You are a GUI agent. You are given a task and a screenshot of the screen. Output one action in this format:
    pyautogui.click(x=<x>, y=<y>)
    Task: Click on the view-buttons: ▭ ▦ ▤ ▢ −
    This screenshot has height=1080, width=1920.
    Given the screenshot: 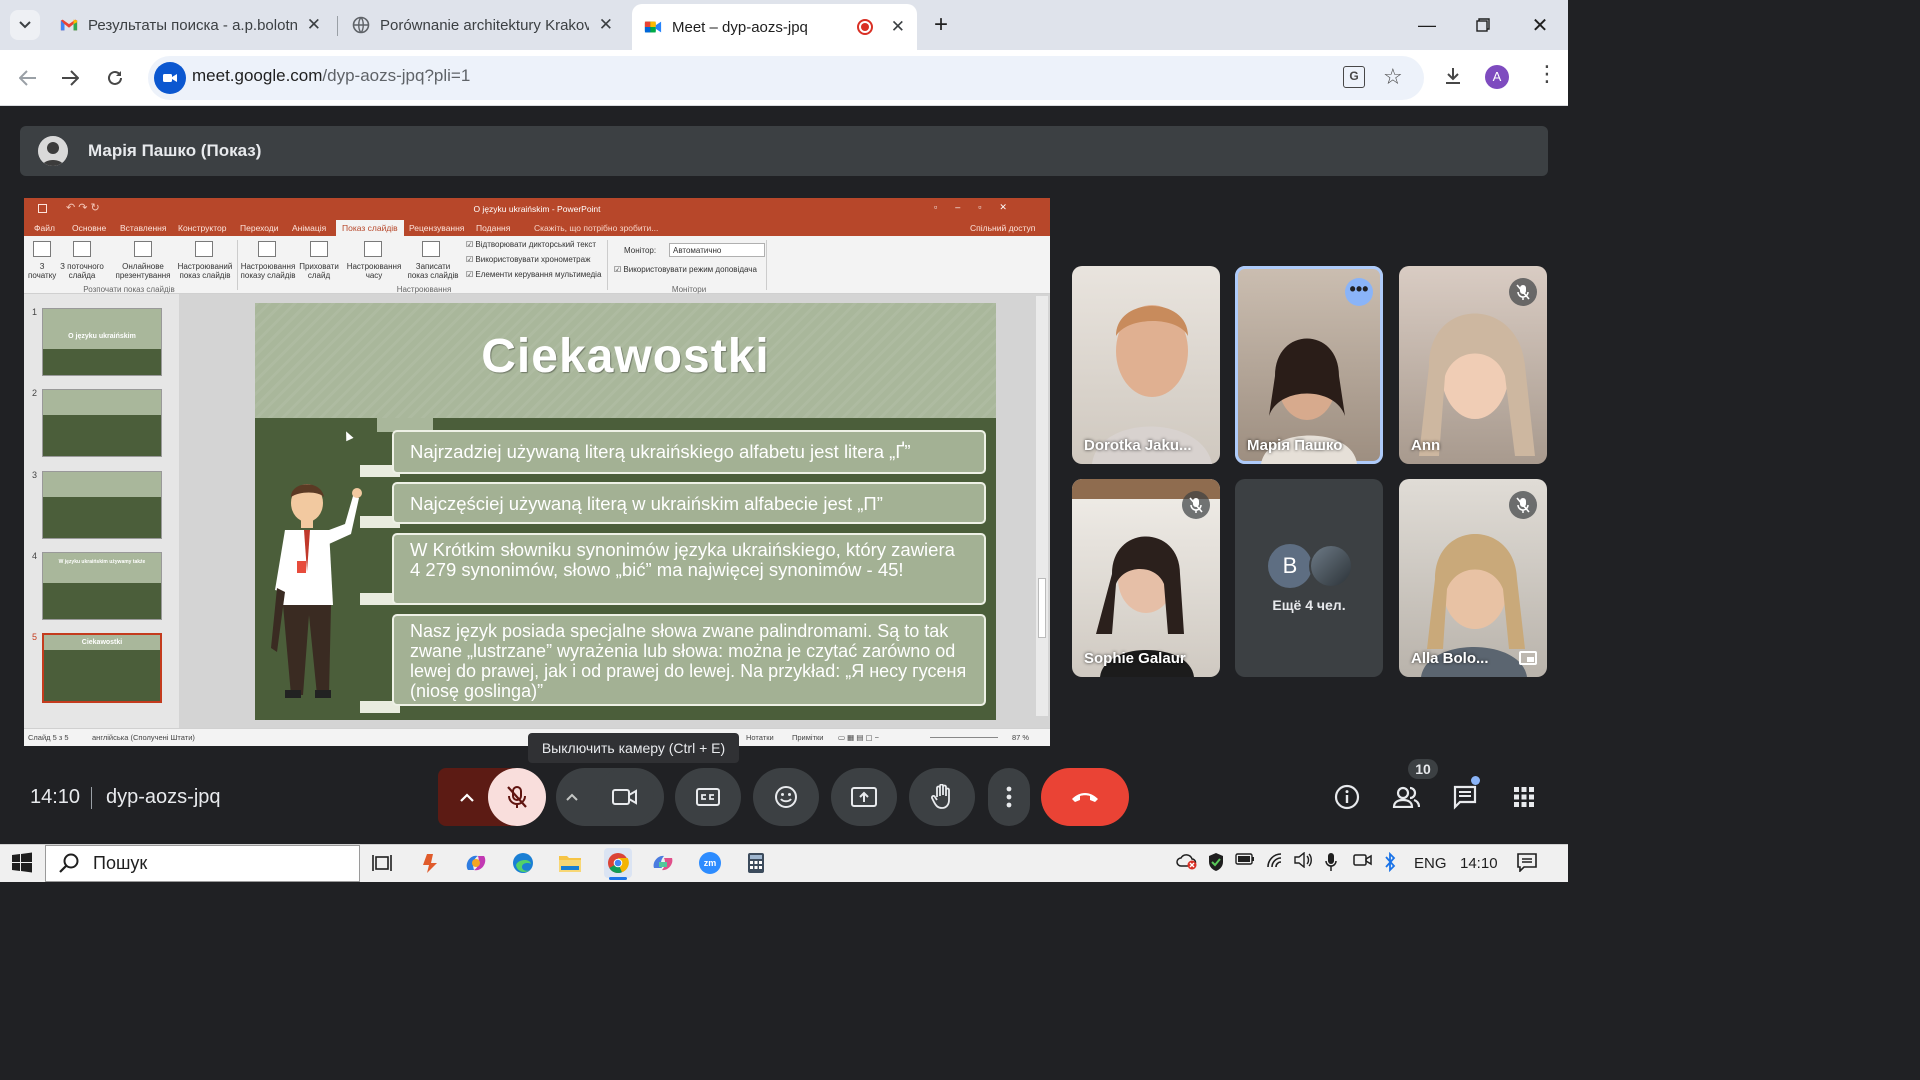 What is the action you would take?
    pyautogui.click(x=858, y=737)
    